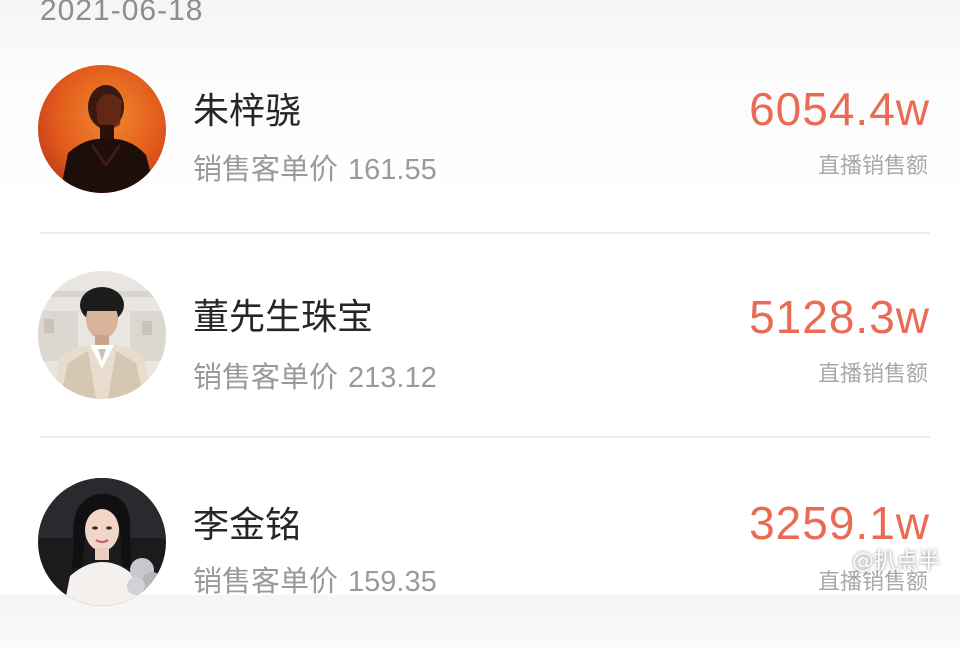  What do you see at coordinates (839, 109) in the screenshot?
I see `sales-amount: 6054.4w` at bounding box center [839, 109].